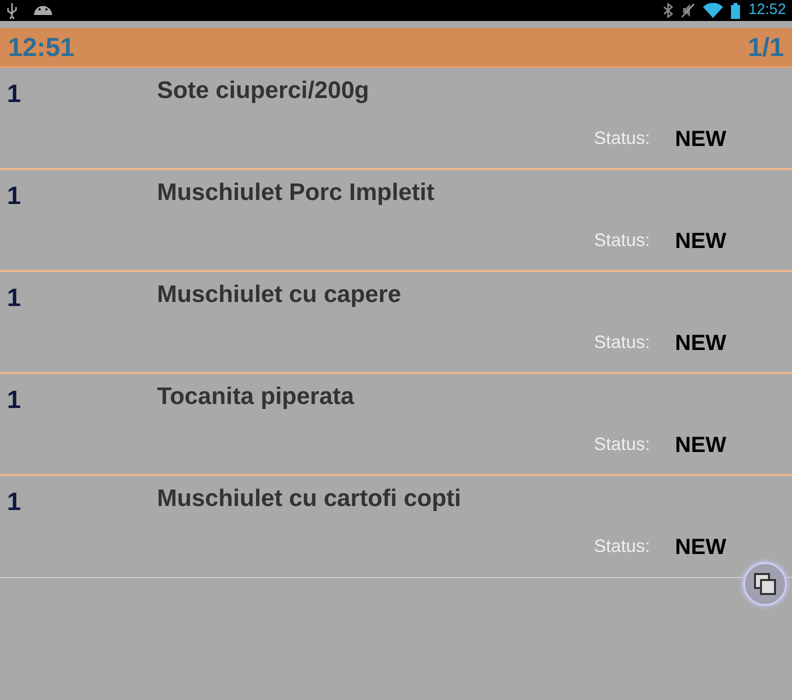 This screenshot has width=792, height=700. I want to click on page-counter: 1/1, so click(766, 47).